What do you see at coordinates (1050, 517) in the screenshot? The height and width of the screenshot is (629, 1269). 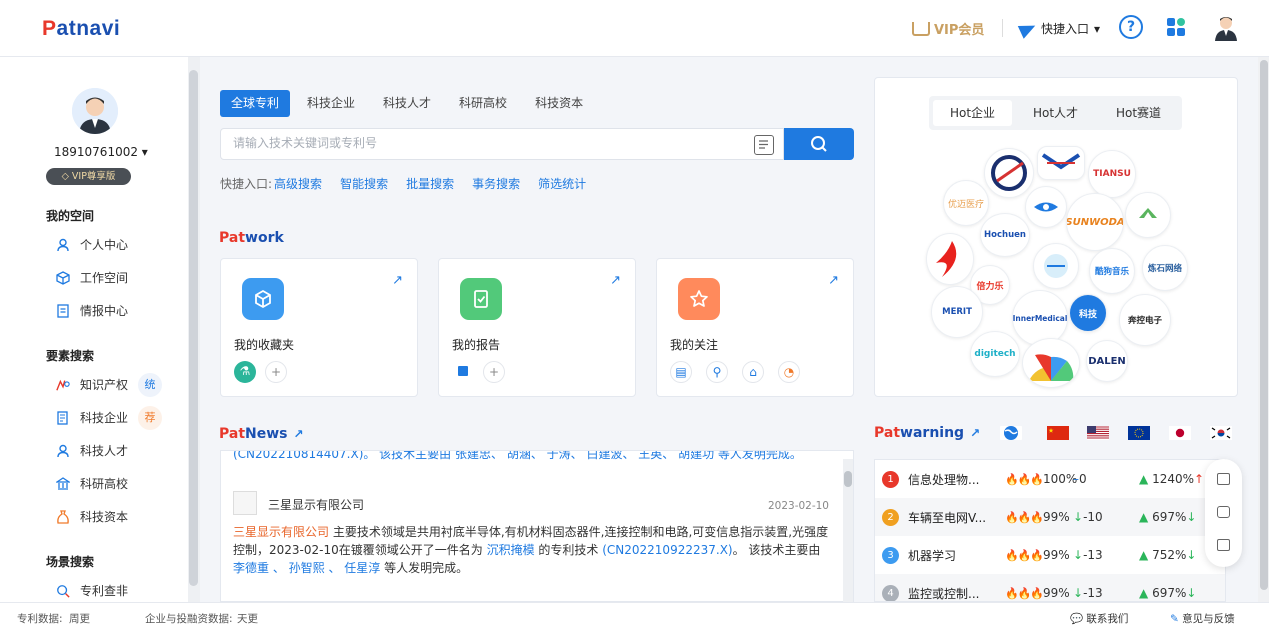 I see `warning-row: 2 车辆至电网V... 🔥🔥🔥 99% ↓-10 ▲ 697%↓` at bounding box center [1050, 517].